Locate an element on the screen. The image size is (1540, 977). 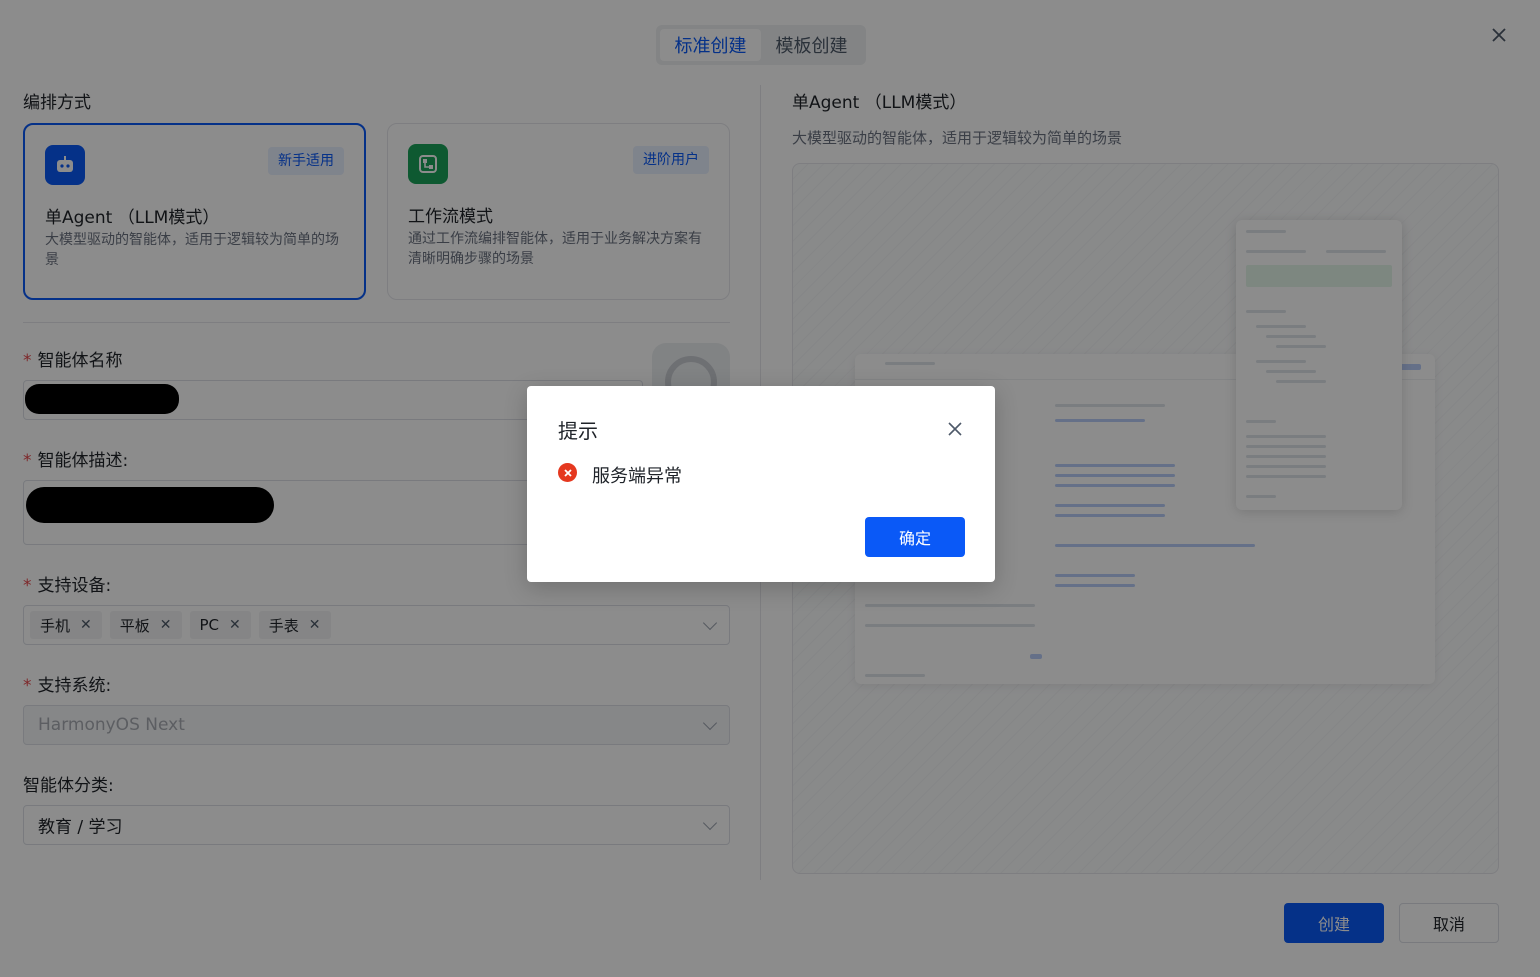
dialog-title: 提示 is located at coordinates (578, 431).